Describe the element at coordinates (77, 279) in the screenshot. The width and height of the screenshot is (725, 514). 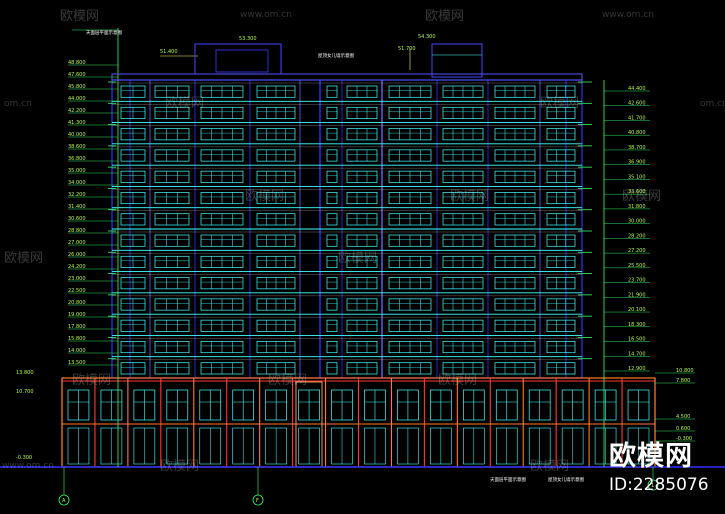
I see `left-level-label: 23.000` at that location.